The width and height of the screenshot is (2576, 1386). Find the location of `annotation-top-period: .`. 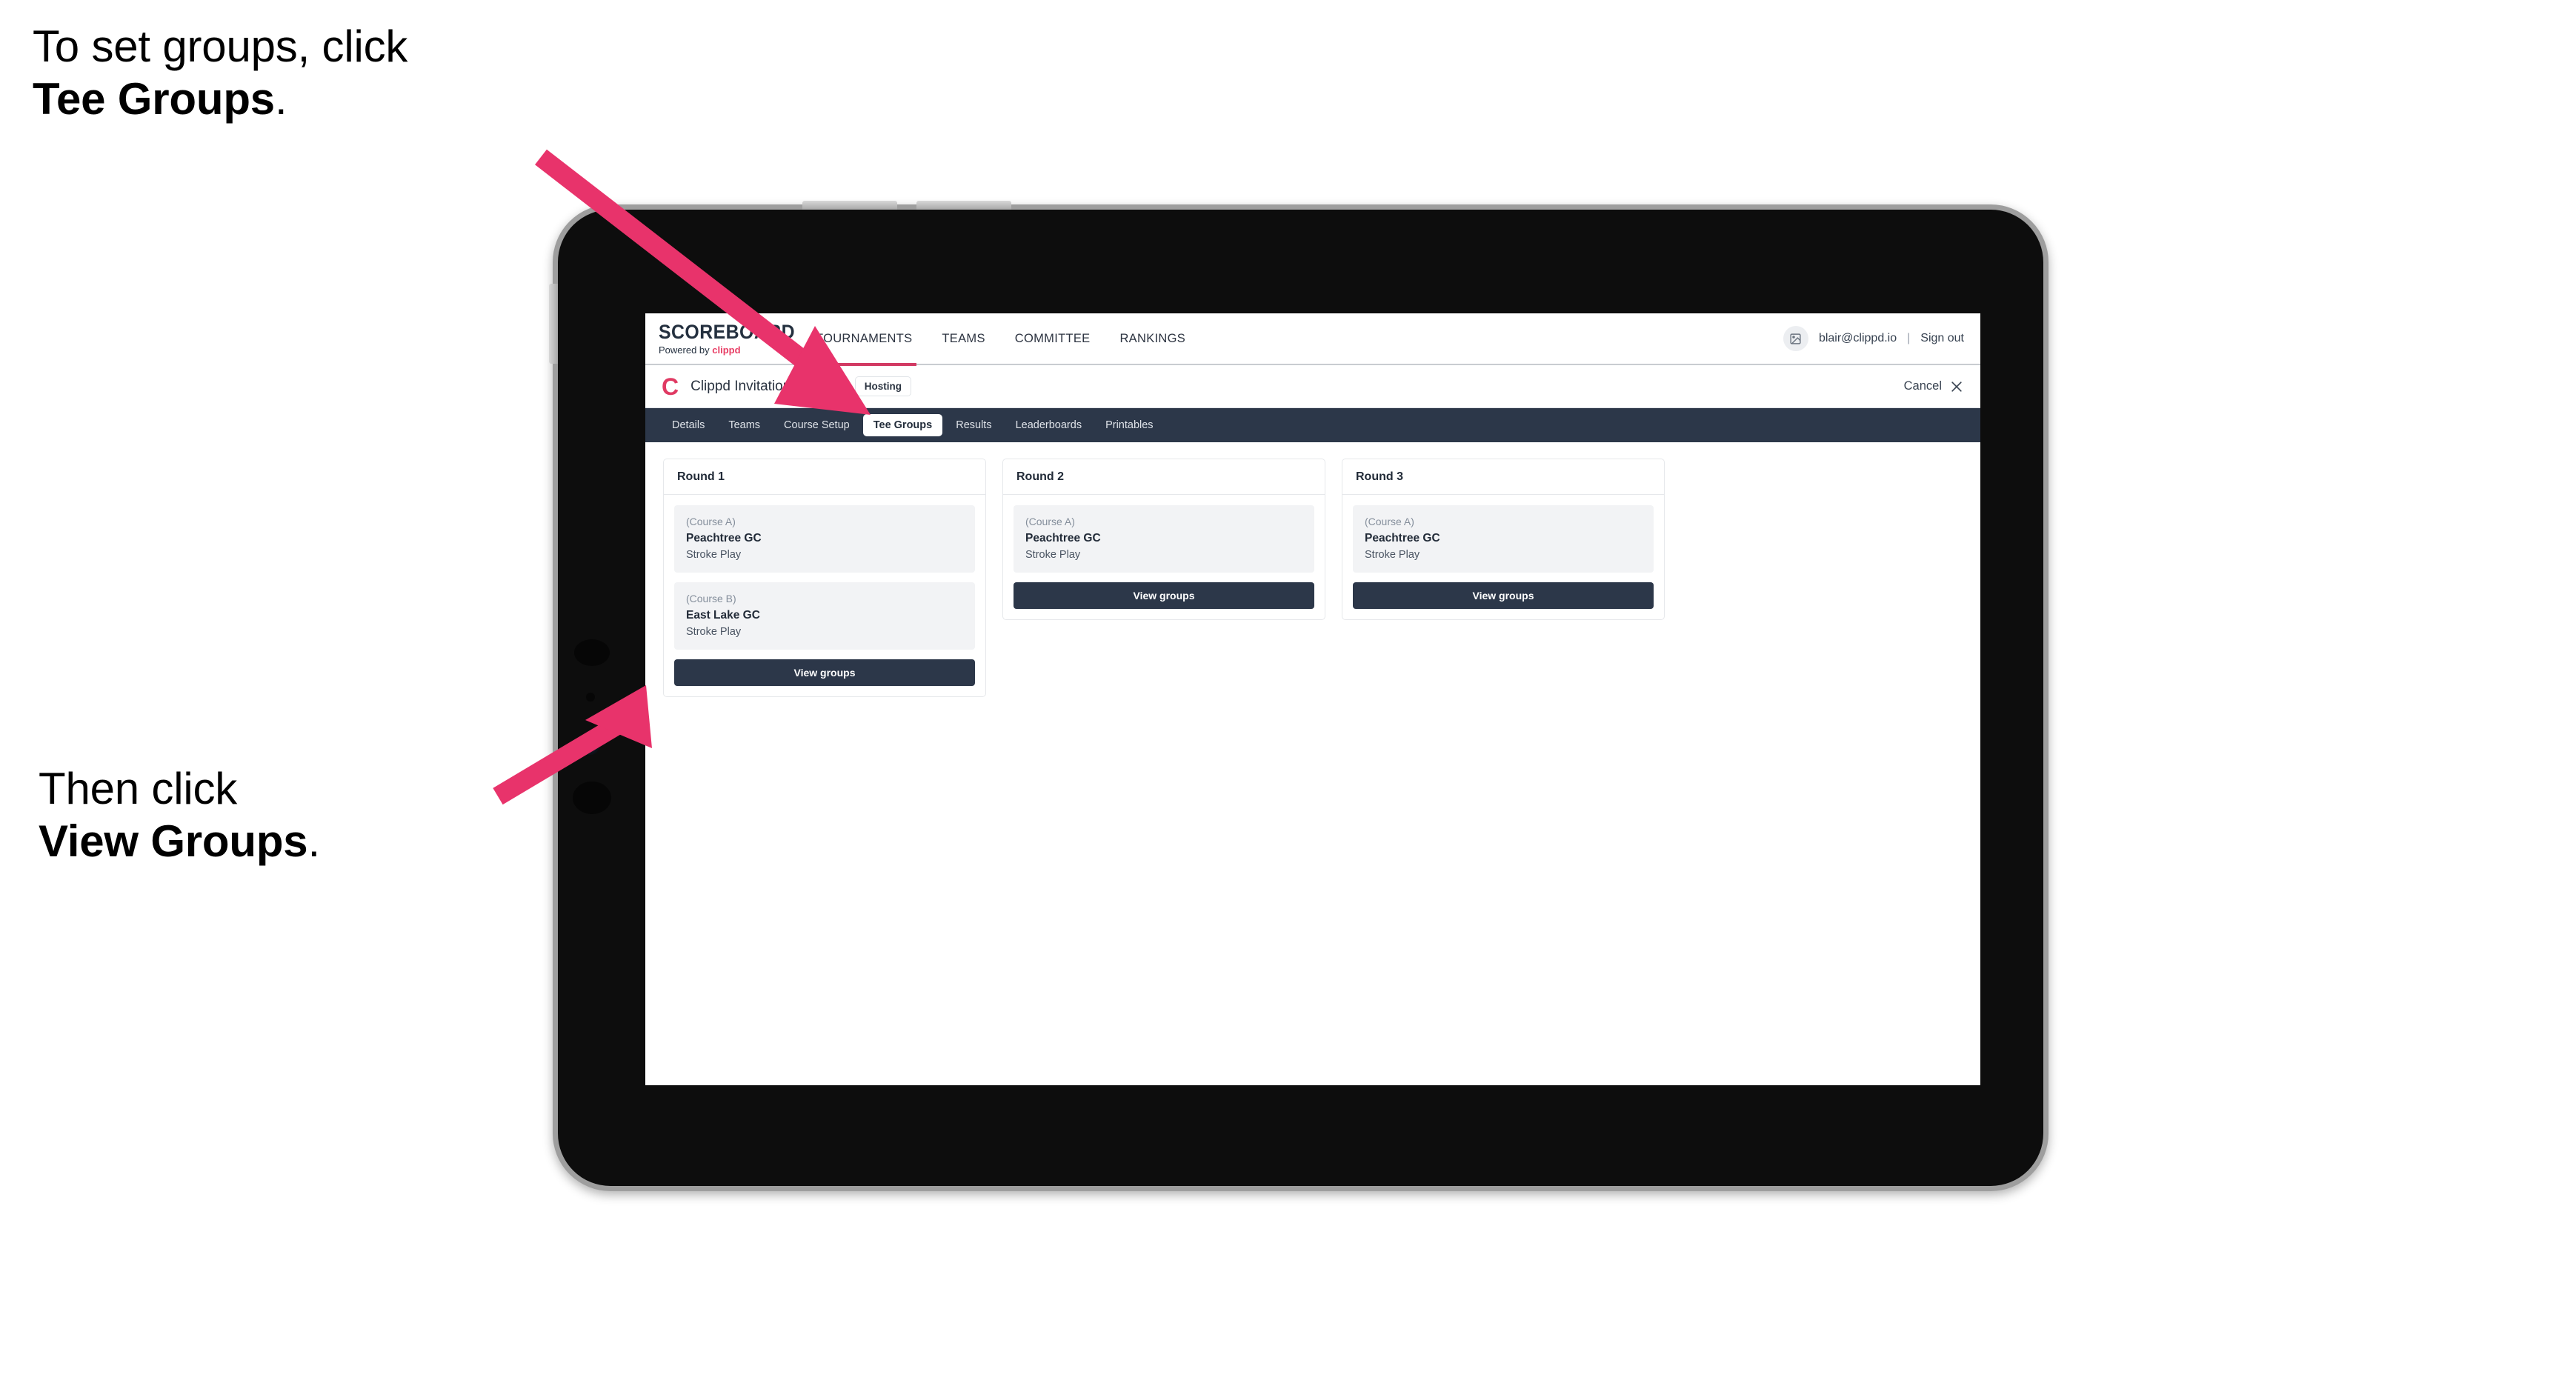

annotation-top-period: . is located at coordinates (280, 98).